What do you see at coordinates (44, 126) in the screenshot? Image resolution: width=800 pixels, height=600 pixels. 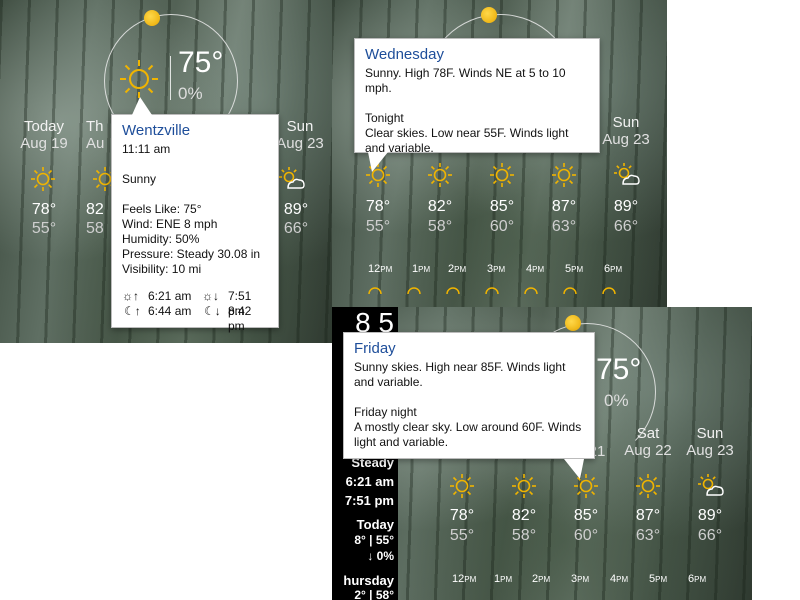 I see `day-name: Today` at bounding box center [44, 126].